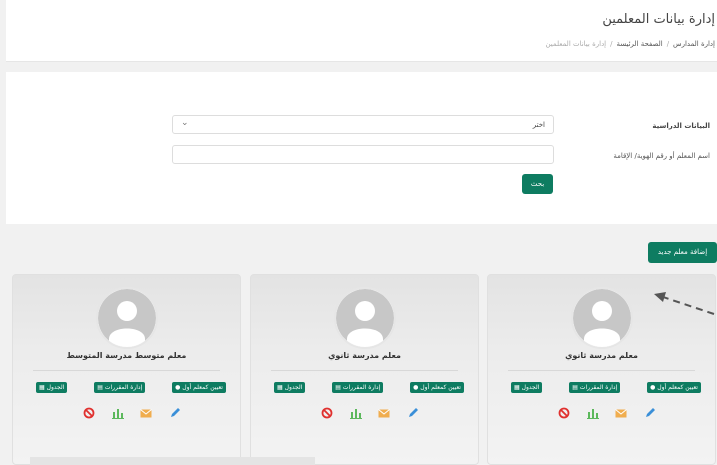  Describe the element at coordinates (185, 123) in the screenshot. I see `chevron-down-icon: ⌄` at that location.